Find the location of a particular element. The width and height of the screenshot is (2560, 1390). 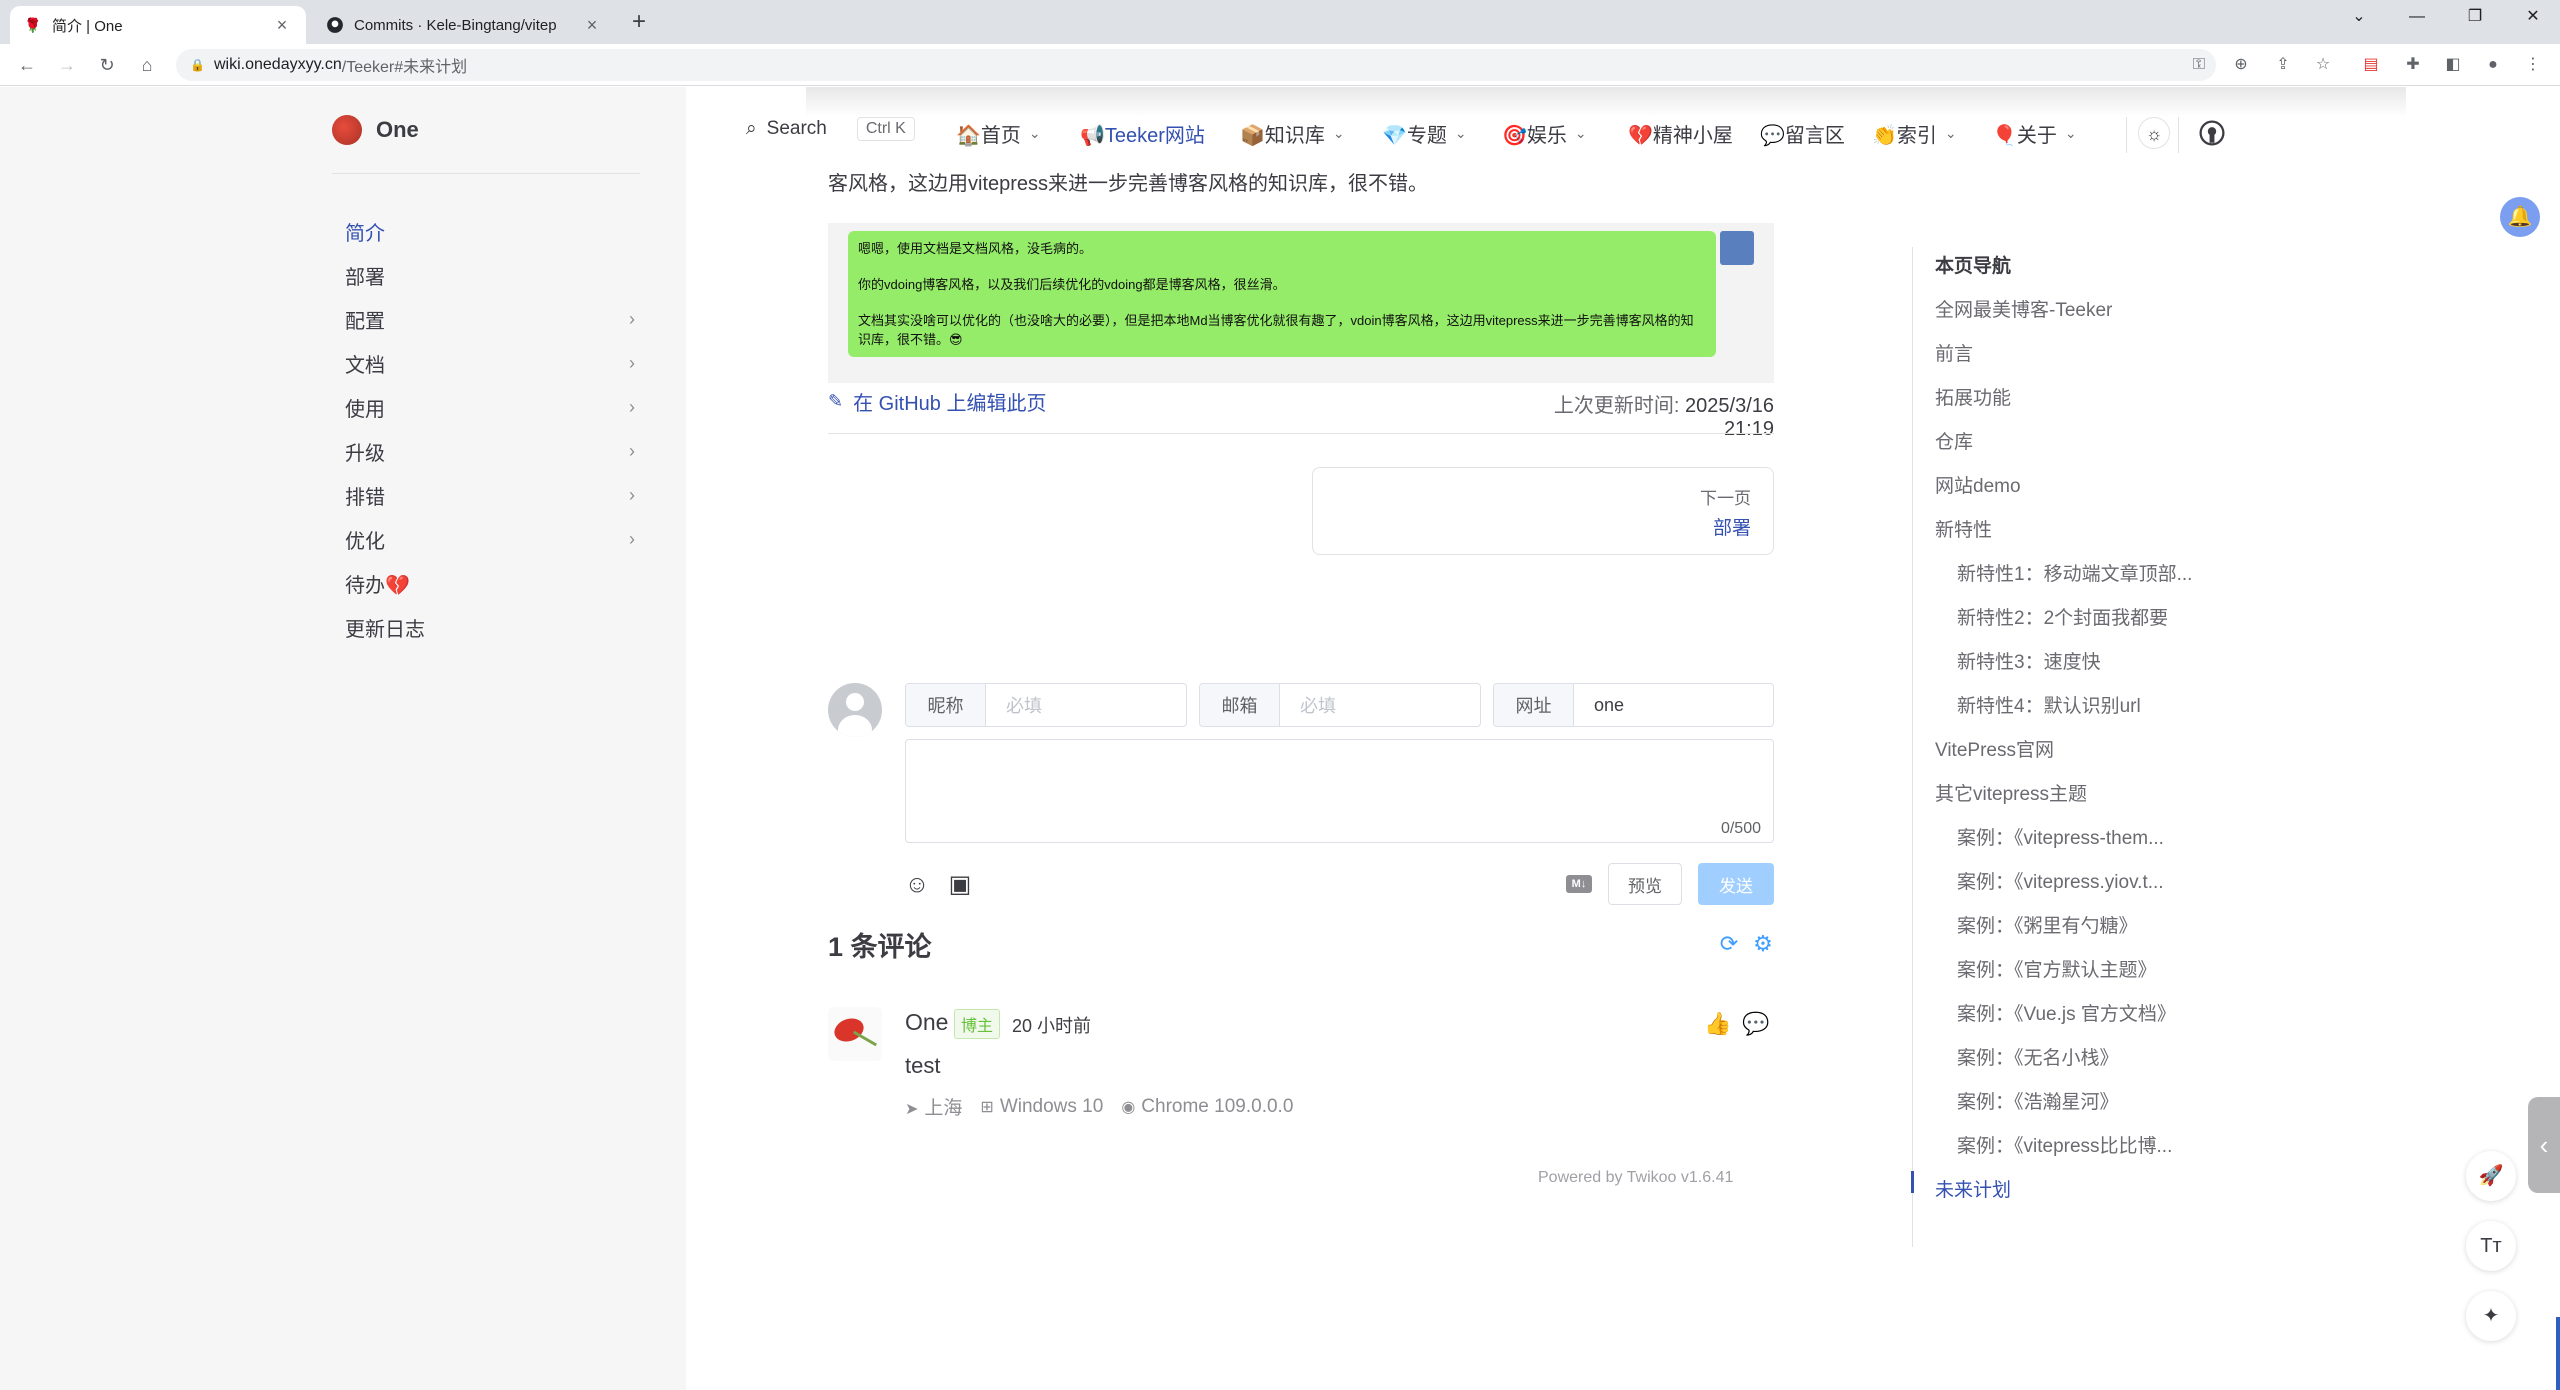

outline-item: 网站demo is located at coordinates (1978, 484).